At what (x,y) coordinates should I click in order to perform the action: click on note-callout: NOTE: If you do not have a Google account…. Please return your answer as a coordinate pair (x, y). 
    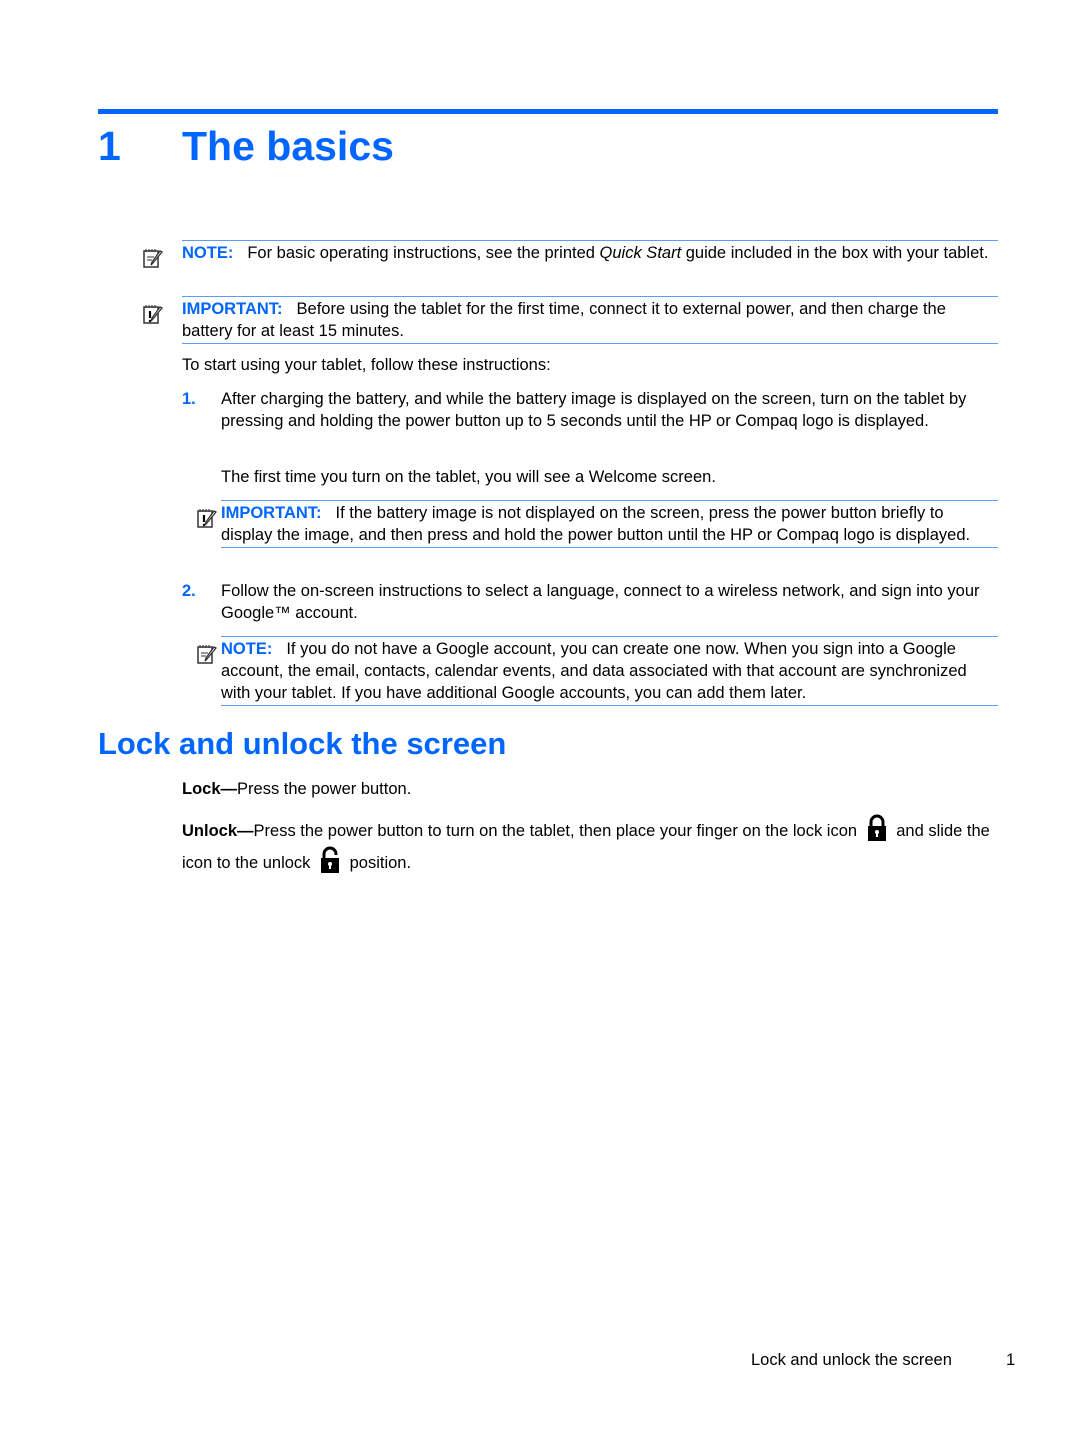
    Looking at the image, I should click on (609, 671).